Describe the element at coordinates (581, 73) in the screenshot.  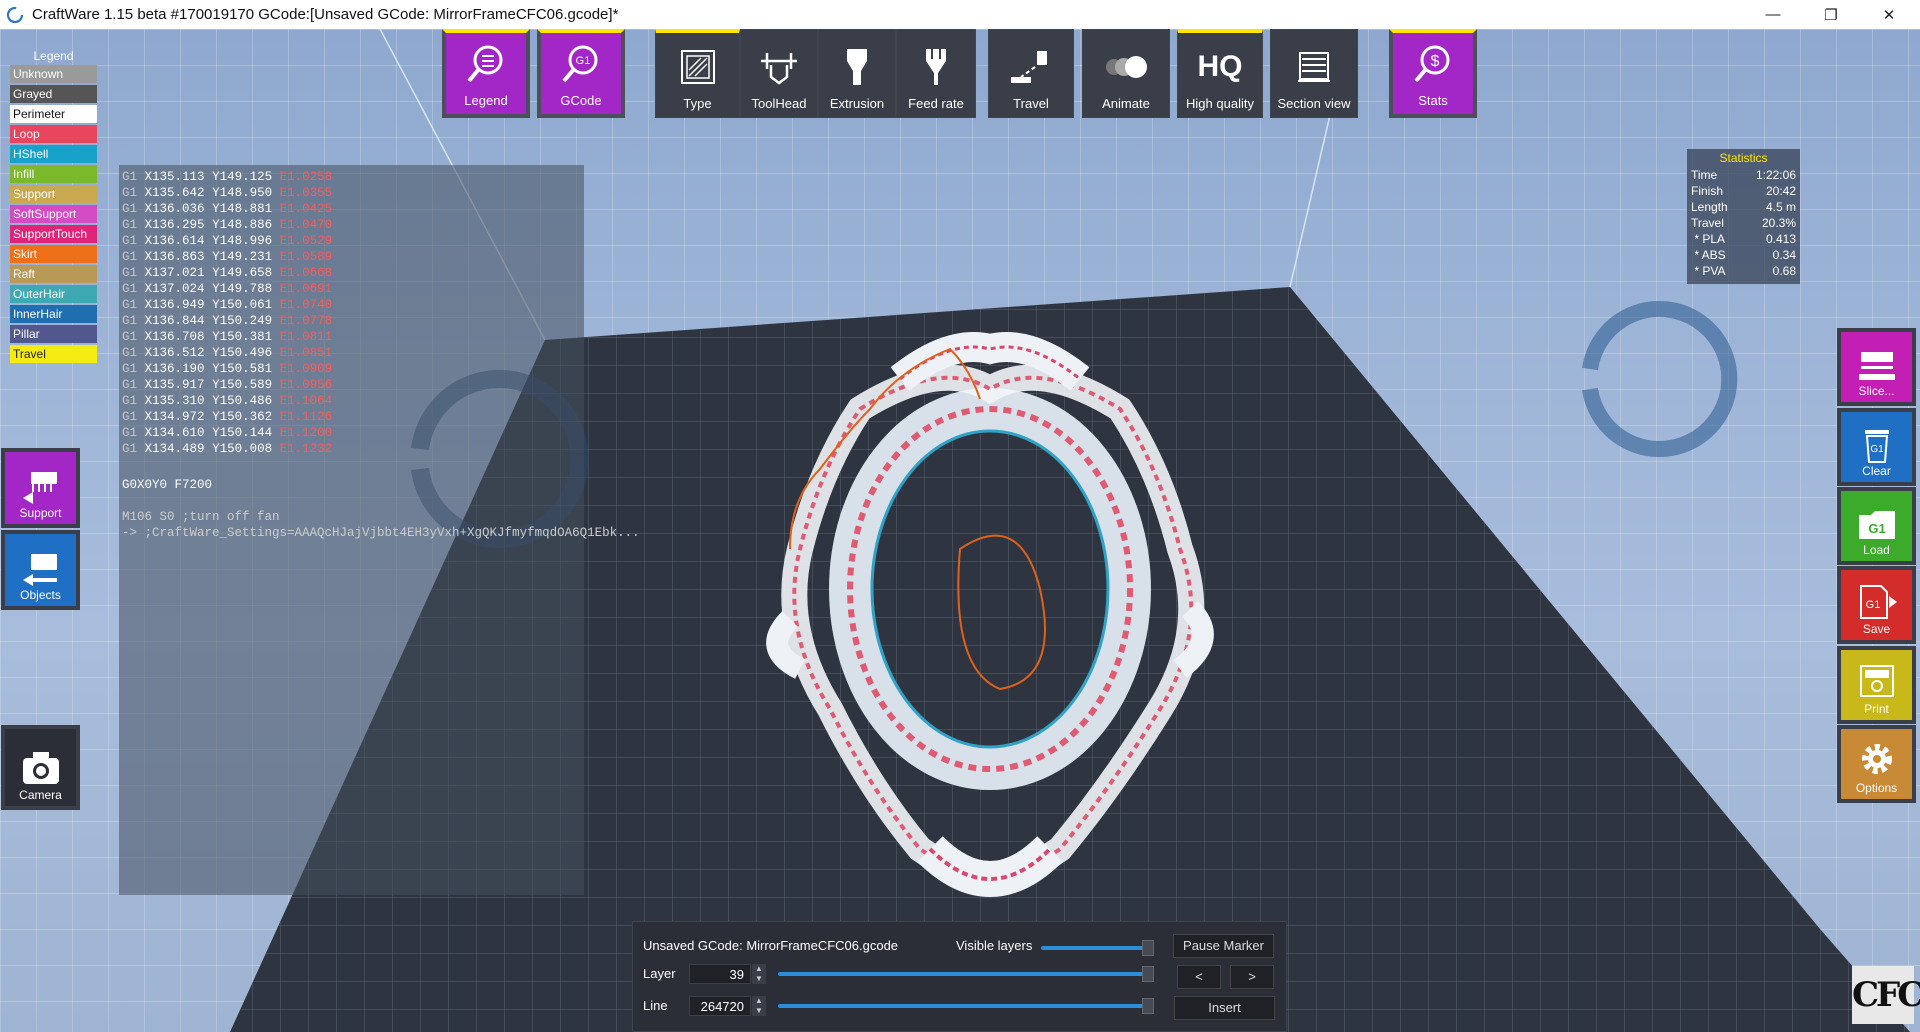
I see `gcode-button: G1 GCode` at that location.